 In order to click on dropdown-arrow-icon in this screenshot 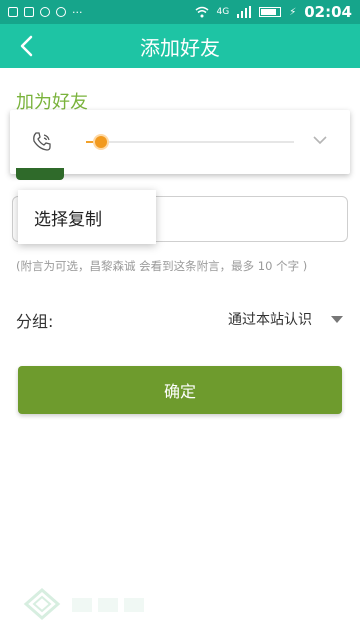, I will do `click(337, 319)`.